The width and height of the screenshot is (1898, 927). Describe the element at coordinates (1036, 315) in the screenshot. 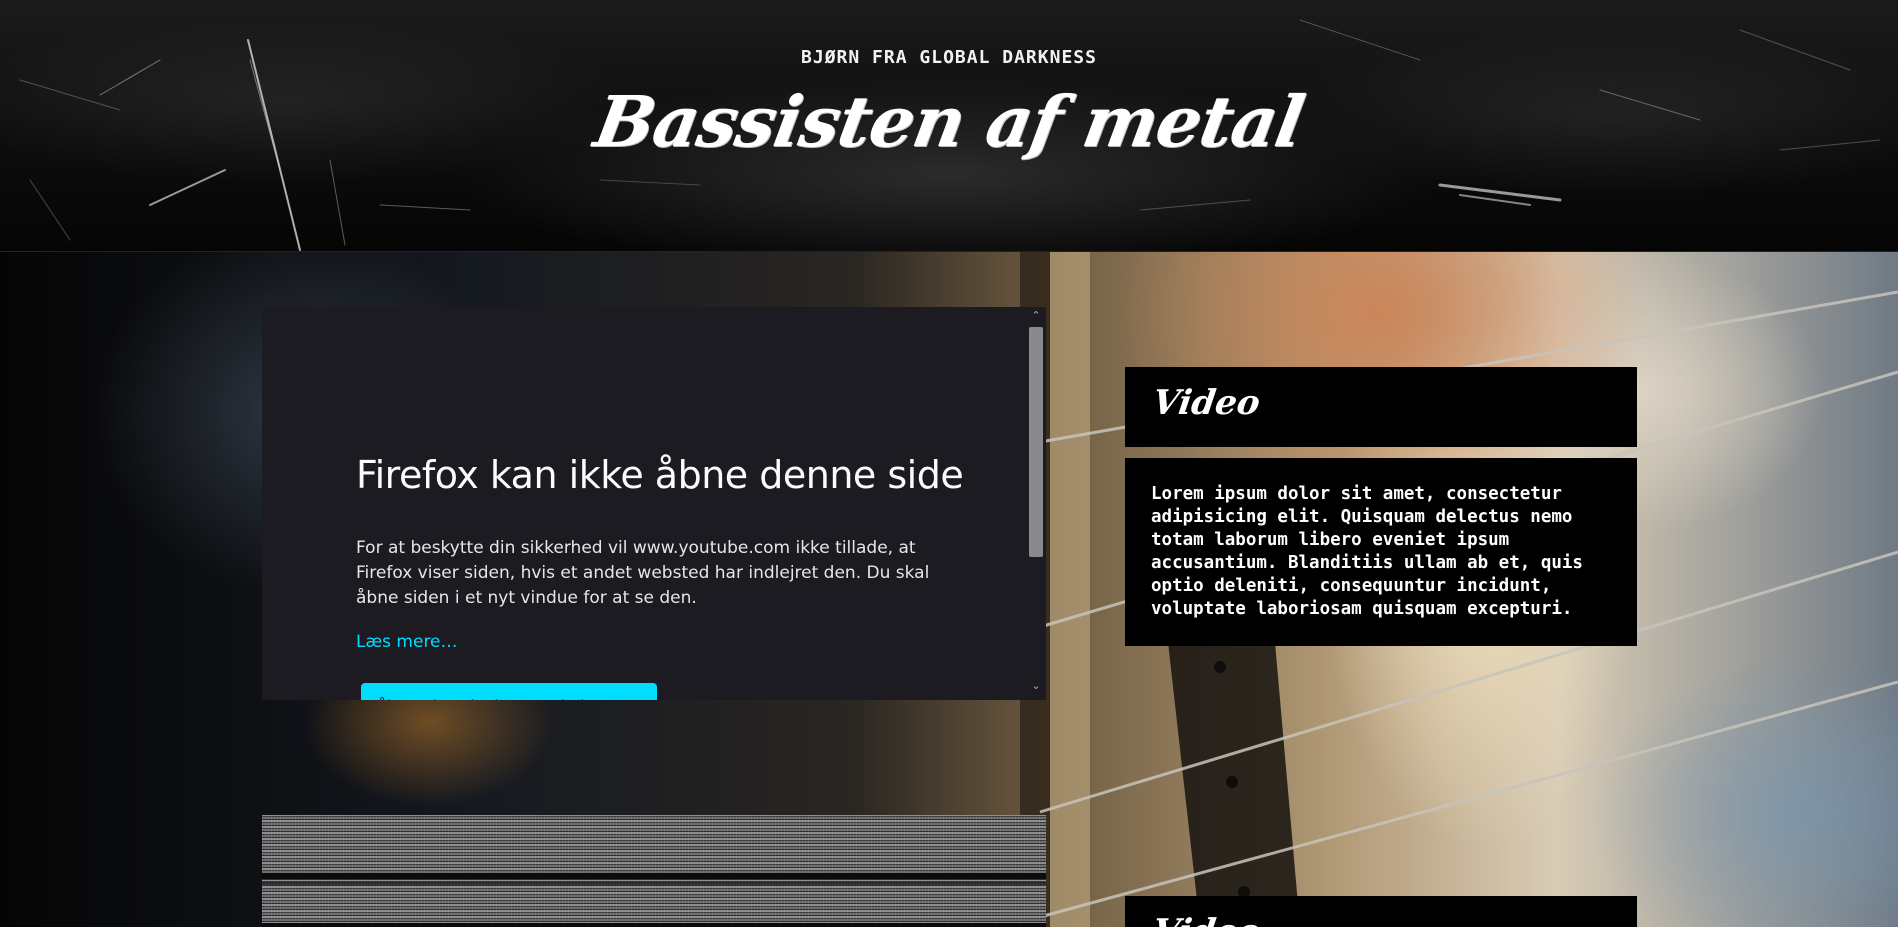

I see `scroll-up-arrow-icon: ⌃` at that location.